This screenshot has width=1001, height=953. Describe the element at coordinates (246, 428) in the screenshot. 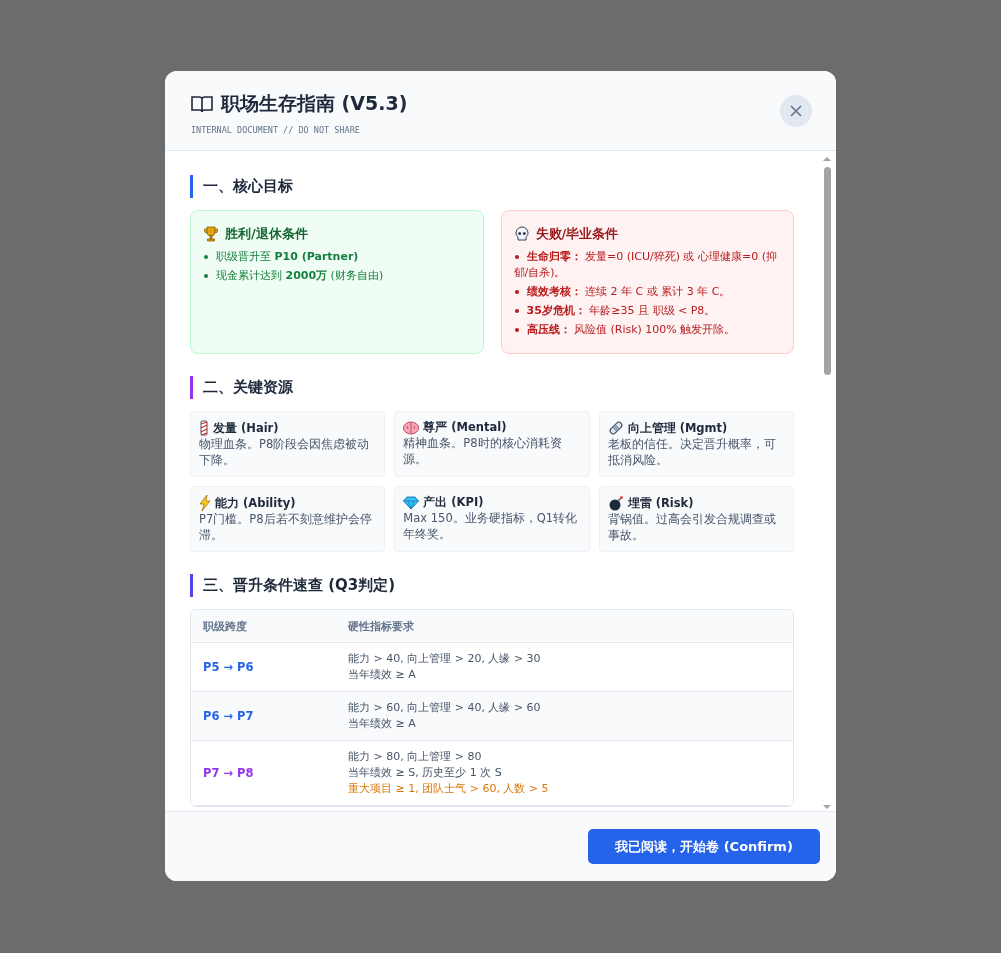

I see `resource-name: 发量 (Hair)` at that location.